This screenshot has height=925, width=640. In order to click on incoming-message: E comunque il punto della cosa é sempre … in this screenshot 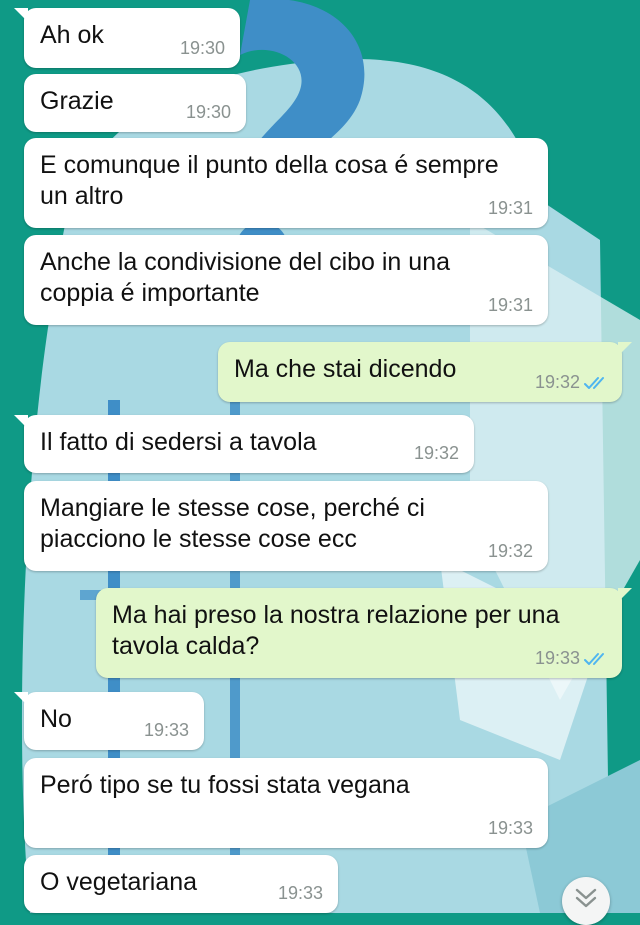, I will do `click(286, 183)`.